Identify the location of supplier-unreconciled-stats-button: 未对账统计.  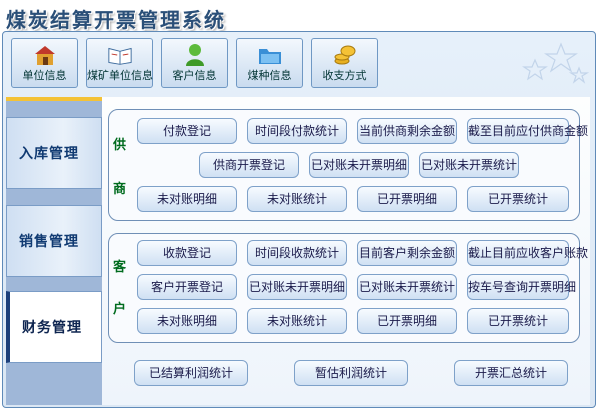
(297, 199).